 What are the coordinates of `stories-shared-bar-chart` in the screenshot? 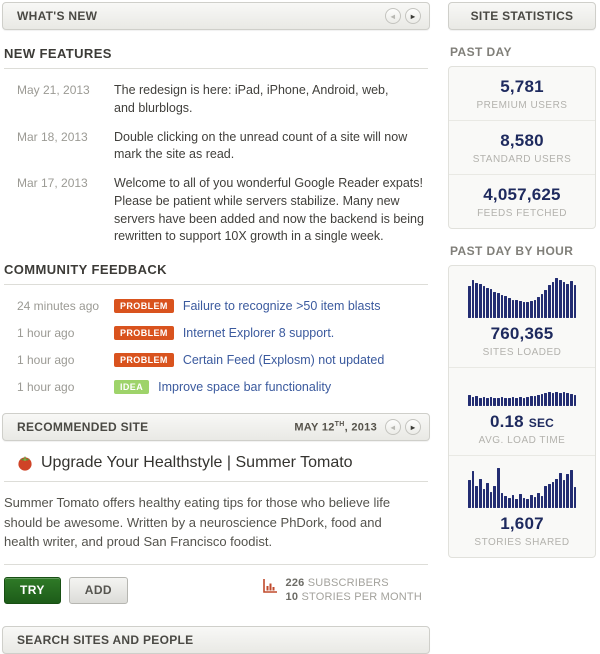 It's located at (522, 488).